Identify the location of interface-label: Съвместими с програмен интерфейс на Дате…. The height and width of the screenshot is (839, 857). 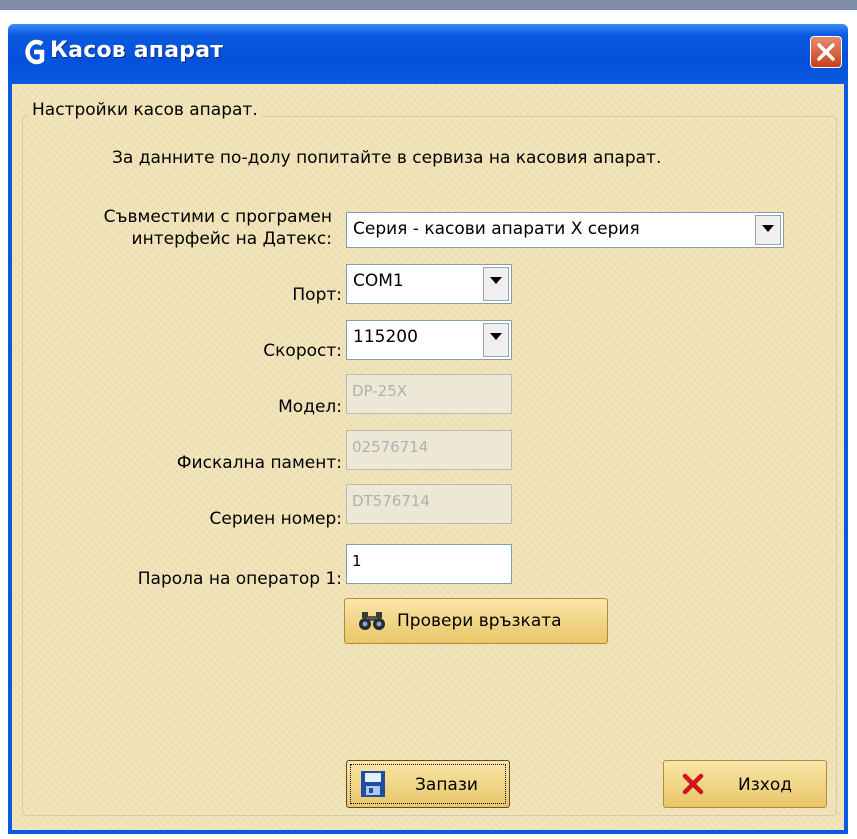
(192, 228).